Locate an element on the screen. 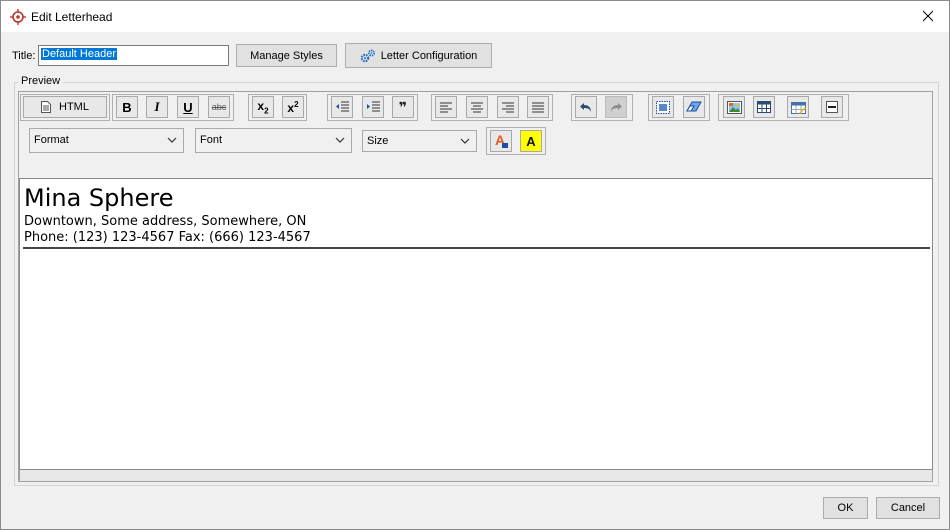 This screenshot has width=950, height=530. ok-button-label: OK is located at coordinates (845, 508).